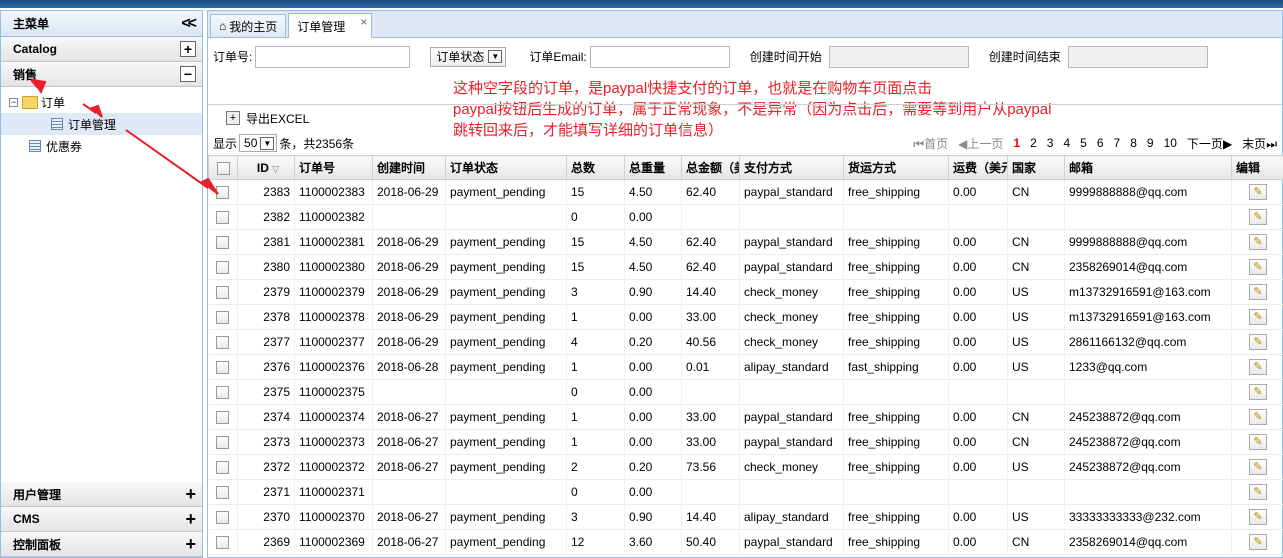  I want to click on next-page-link: 下一页▶, so click(1209, 143).